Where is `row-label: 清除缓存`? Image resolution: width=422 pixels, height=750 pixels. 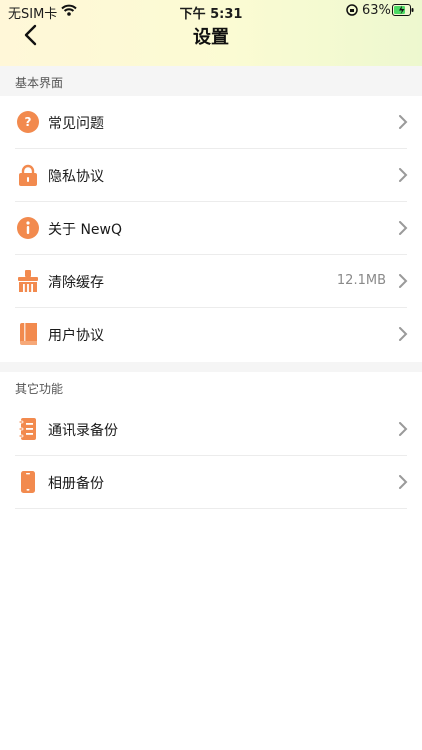
row-label: 清除缓存 is located at coordinates (76, 283).